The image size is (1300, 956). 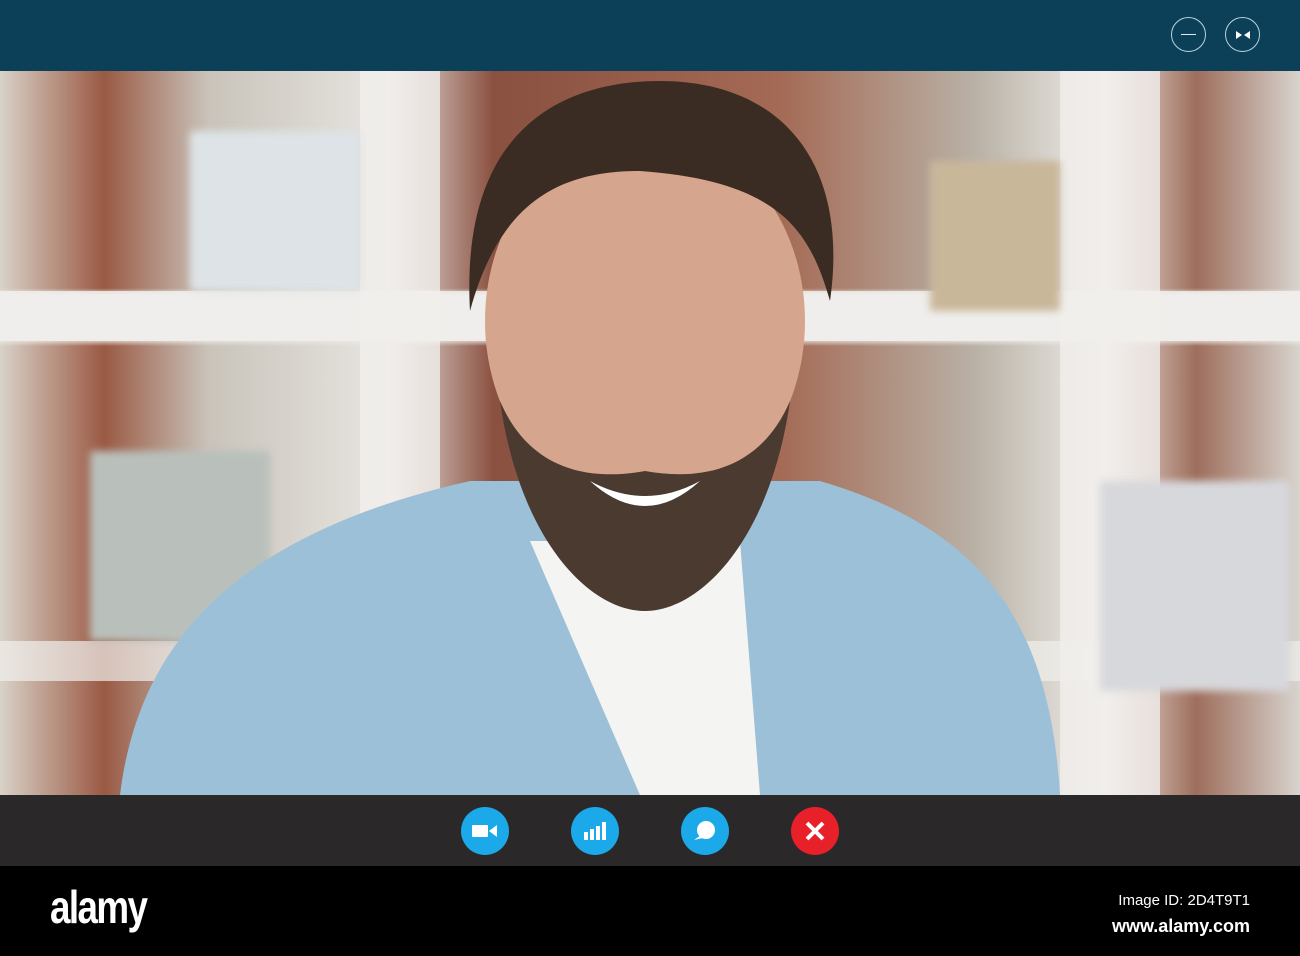 I want to click on video-camera-icon, so click(x=484, y=831).